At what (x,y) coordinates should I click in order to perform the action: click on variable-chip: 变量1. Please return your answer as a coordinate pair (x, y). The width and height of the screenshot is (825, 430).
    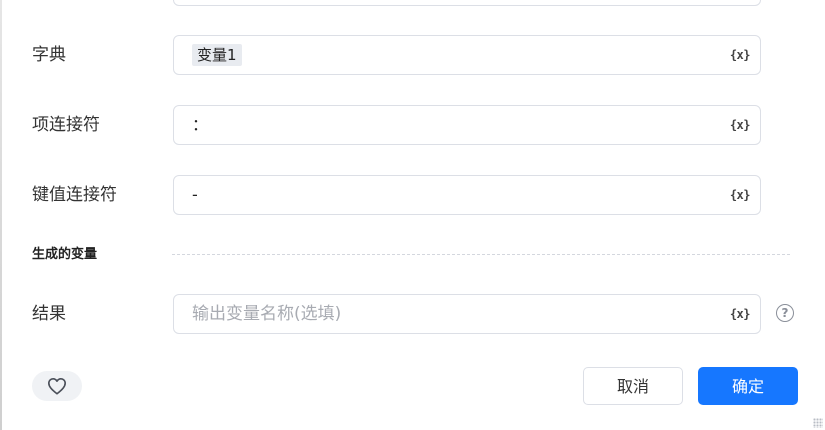
    Looking at the image, I should click on (217, 55).